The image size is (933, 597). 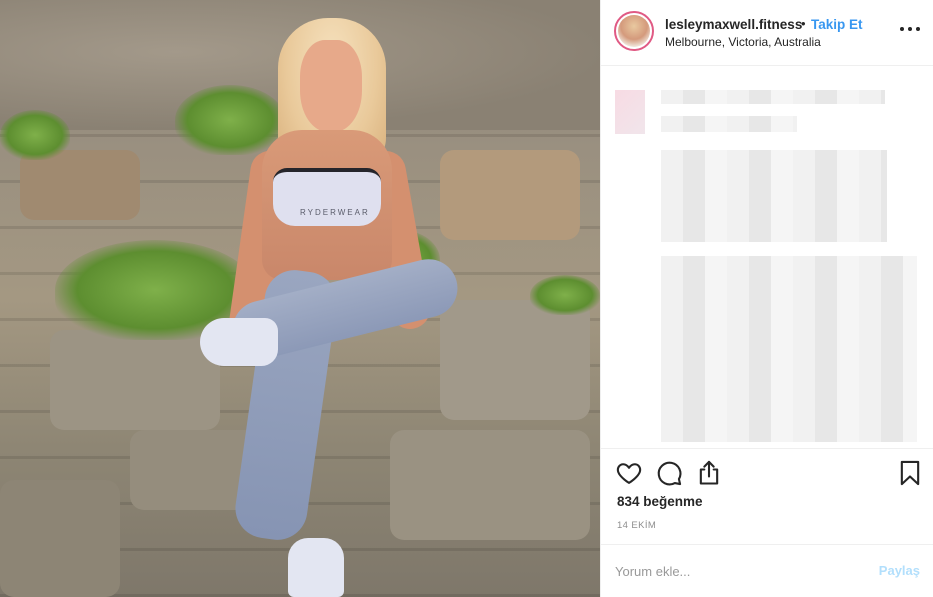 What do you see at coordinates (837, 24) in the screenshot?
I see `follow-button: Takip Et` at bounding box center [837, 24].